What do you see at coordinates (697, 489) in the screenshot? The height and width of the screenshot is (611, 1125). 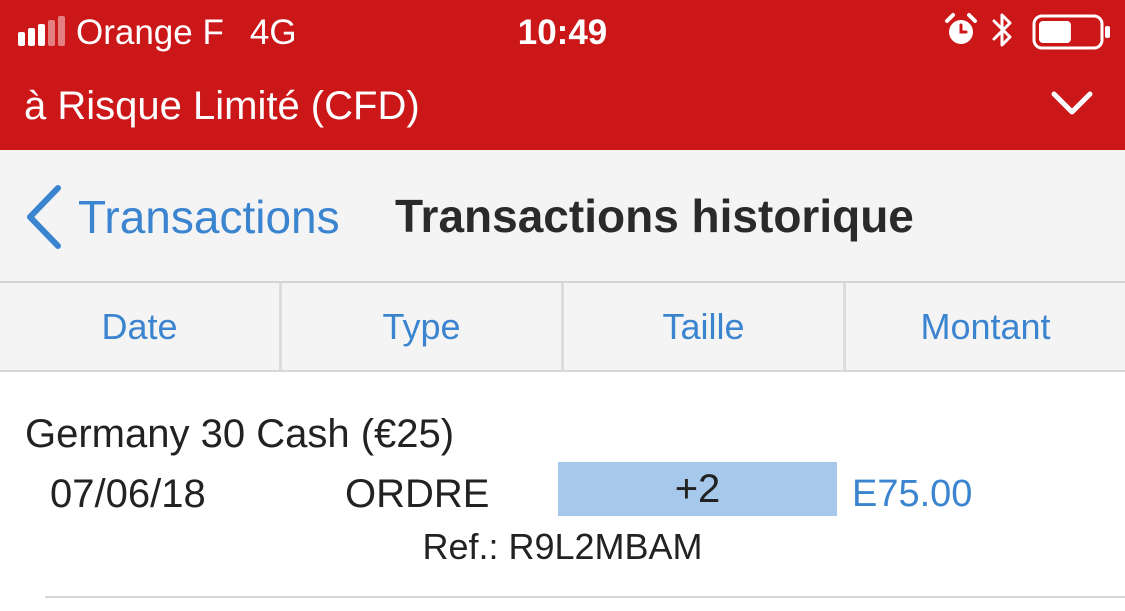 I see `transaction-size: +2` at bounding box center [697, 489].